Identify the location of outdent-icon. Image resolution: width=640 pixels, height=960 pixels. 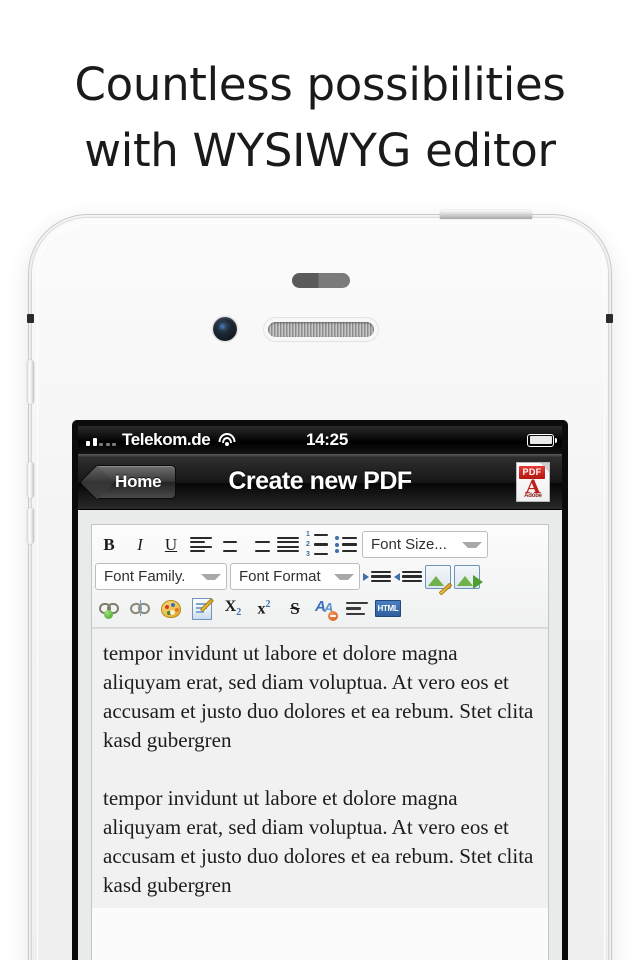
(397, 576).